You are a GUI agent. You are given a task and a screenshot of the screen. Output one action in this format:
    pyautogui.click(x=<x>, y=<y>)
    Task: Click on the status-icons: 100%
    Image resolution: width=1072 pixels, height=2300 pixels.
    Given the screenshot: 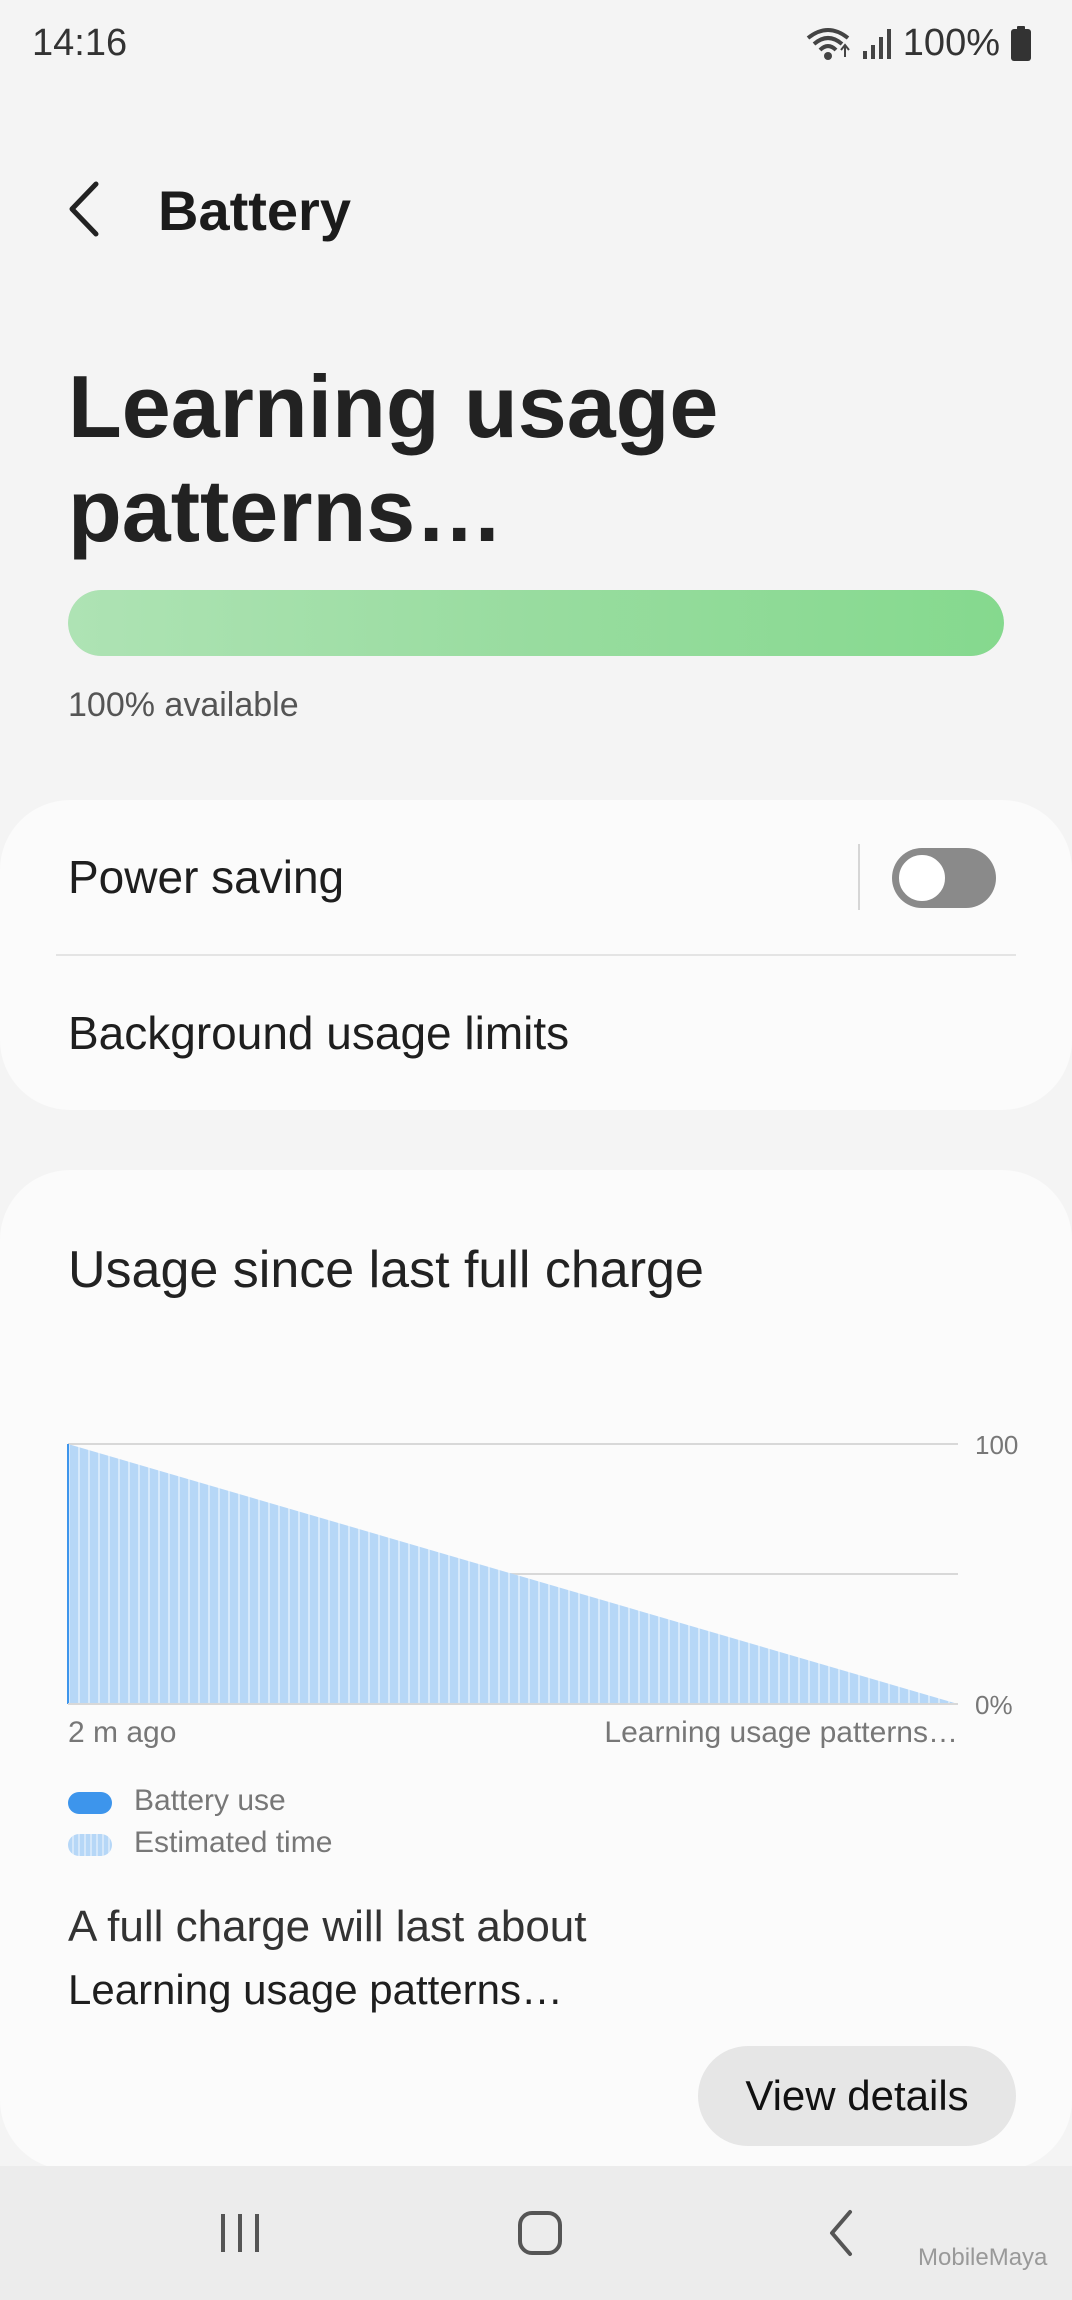 What is the action you would take?
    pyautogui.click(x=918, y=43)
    